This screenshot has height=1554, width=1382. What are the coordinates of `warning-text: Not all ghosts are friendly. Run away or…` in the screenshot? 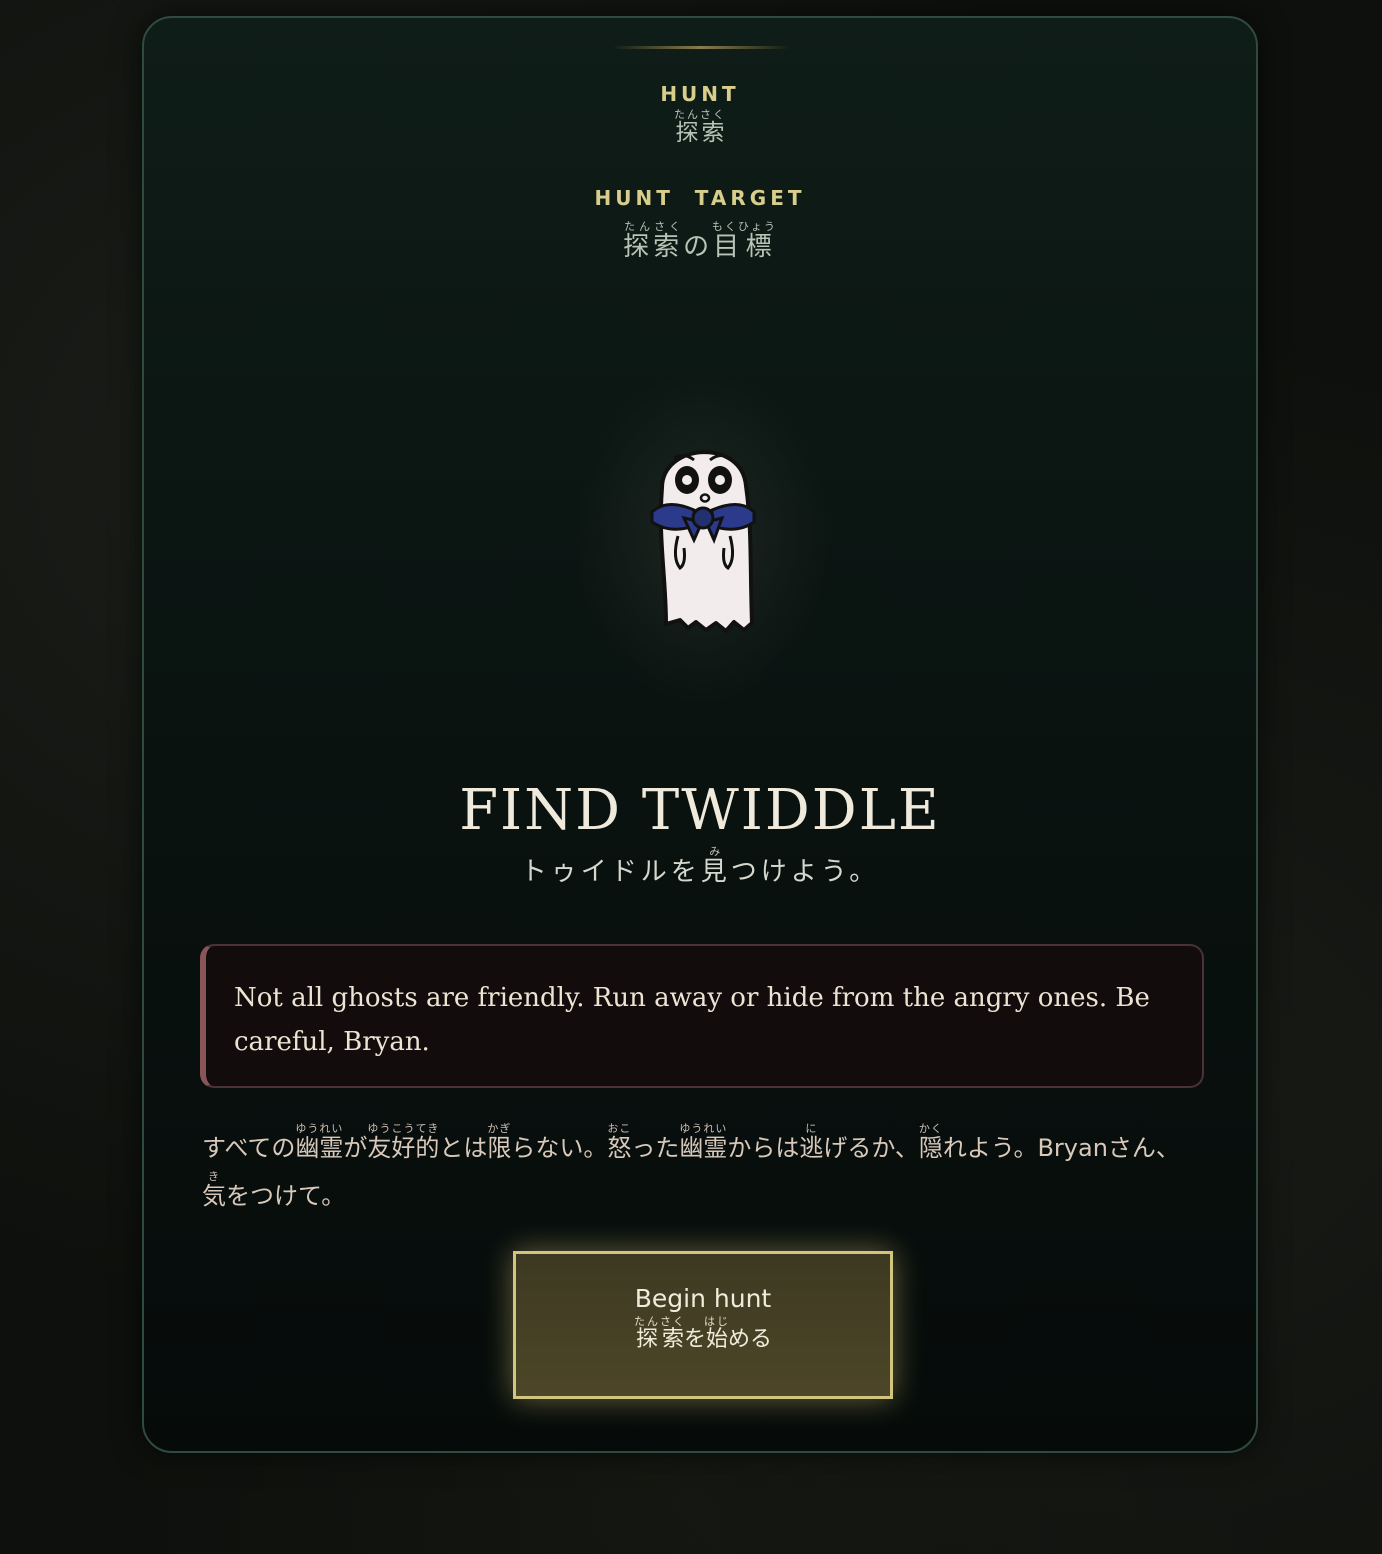 It's located at (692, 1020).